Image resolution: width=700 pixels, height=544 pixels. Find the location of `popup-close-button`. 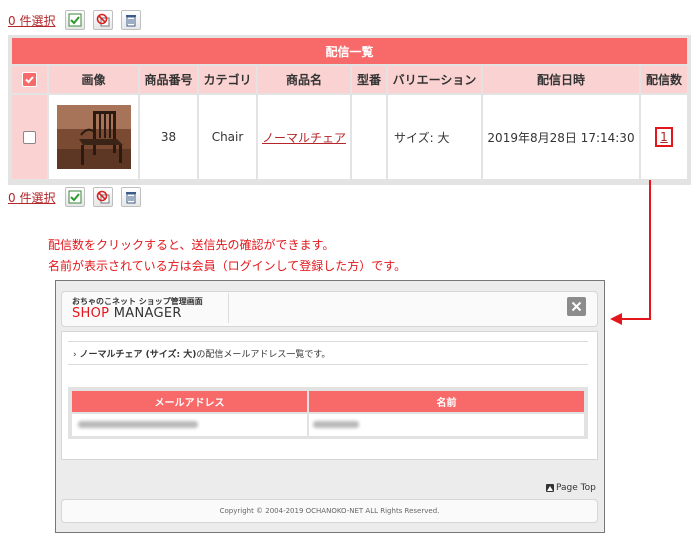

popup-close-button is located at coordinates (576, 306).